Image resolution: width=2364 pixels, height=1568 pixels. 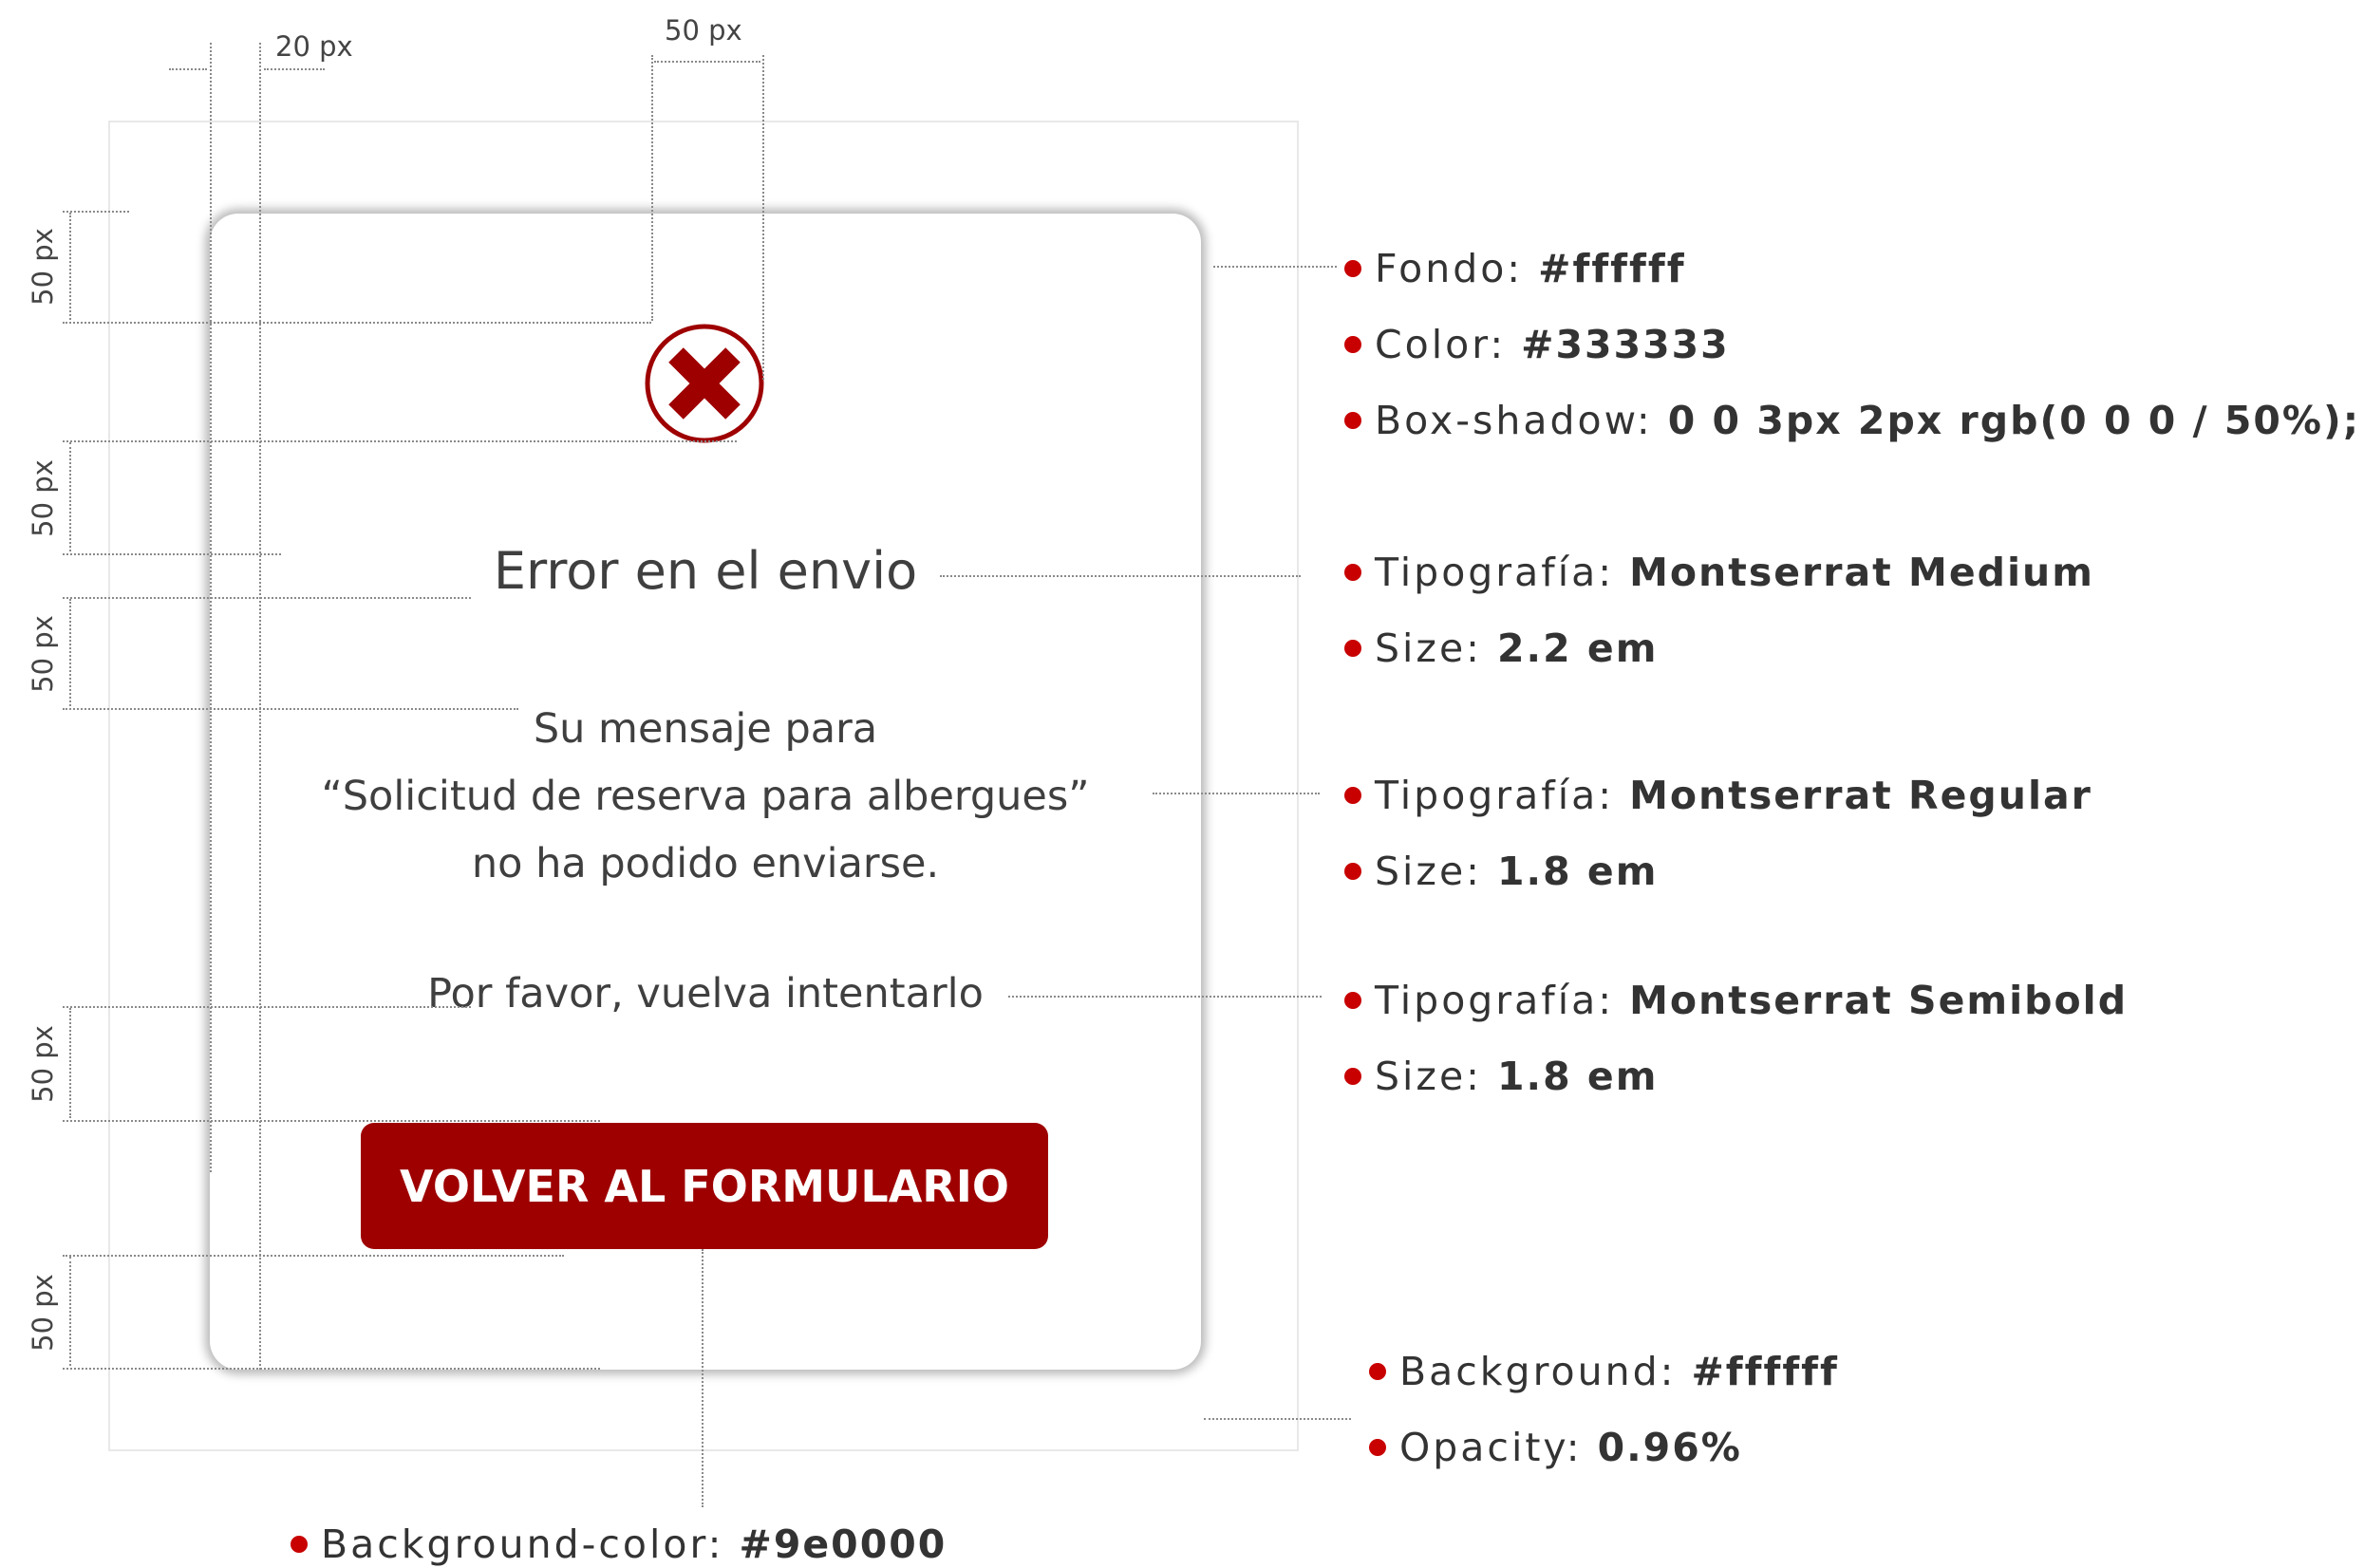 What do you see at coordinates (1501, 871) in the screenshot?
I see `spec-message-size: Size: 1.8 em` at bounding box center [1501, 871].